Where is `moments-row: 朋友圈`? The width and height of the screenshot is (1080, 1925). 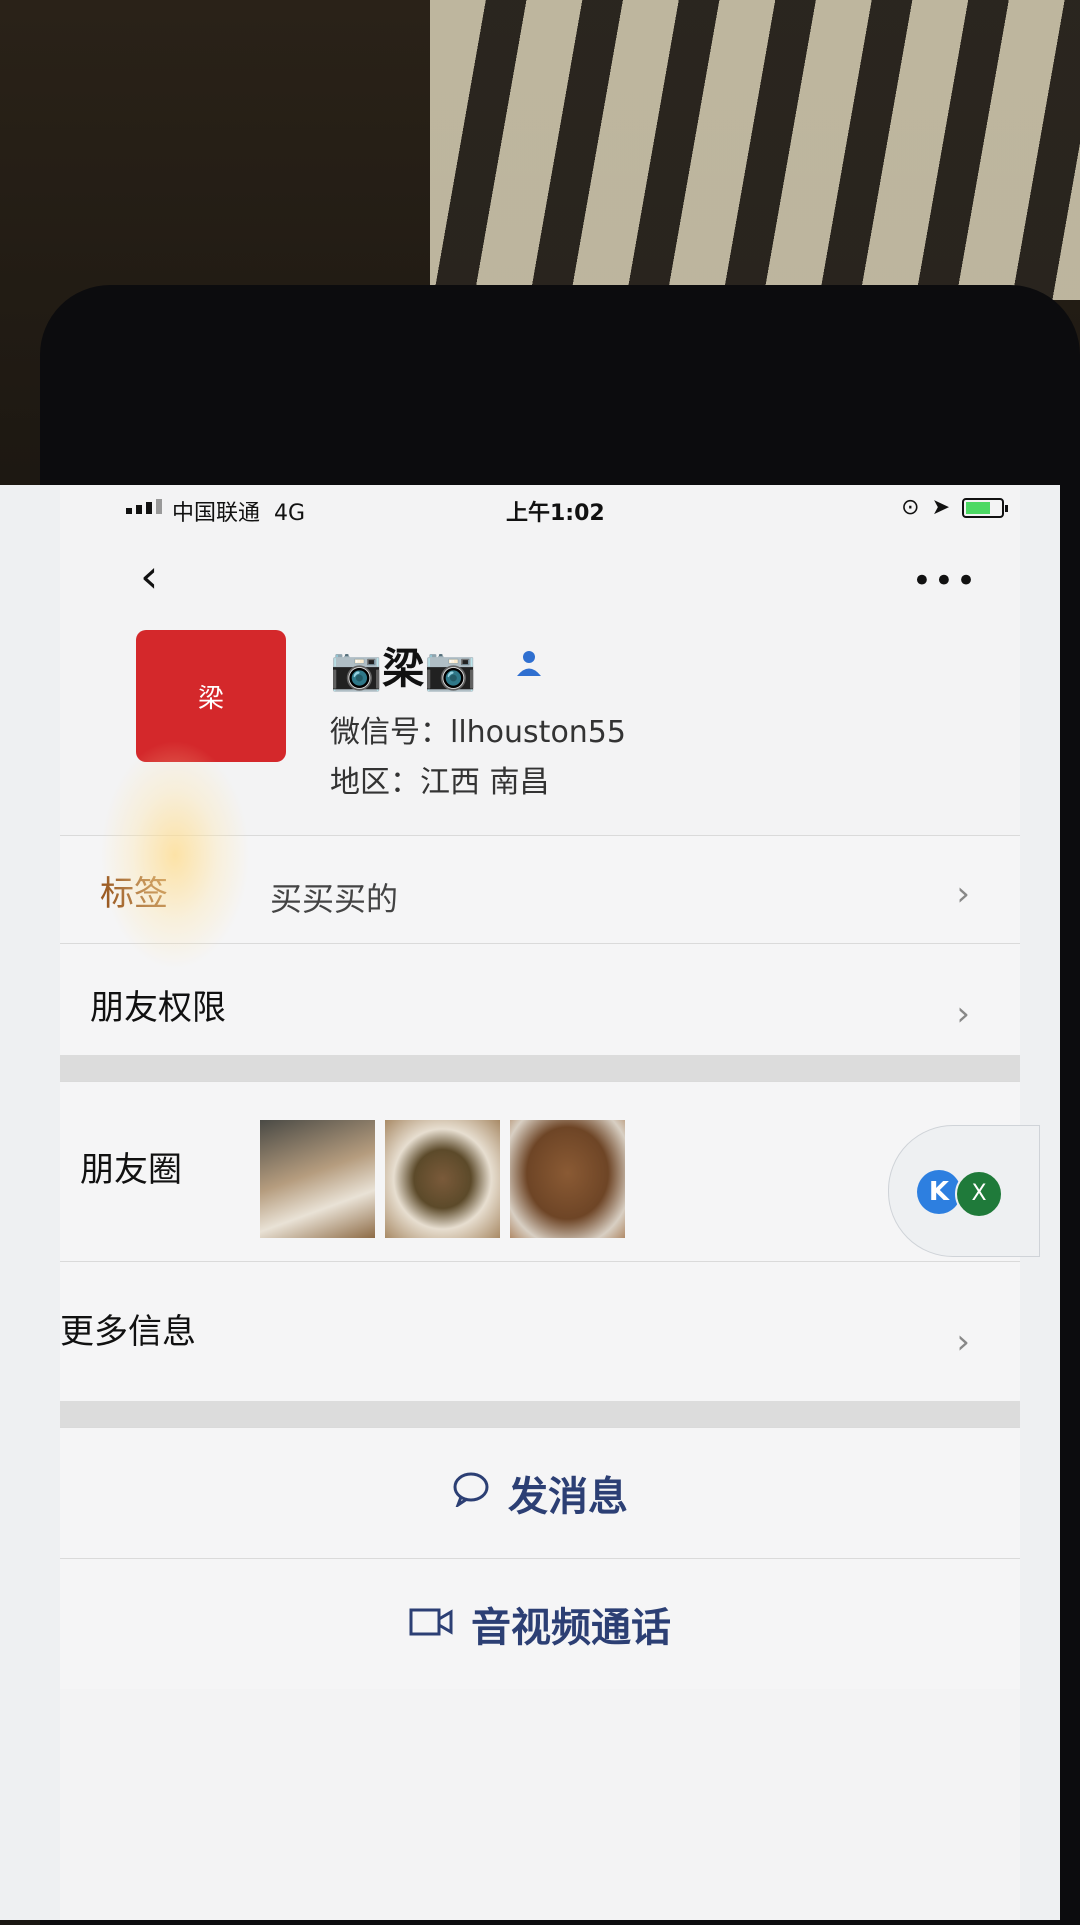 moments-row: 朋友圈 is located at coordinates (540, 1171).